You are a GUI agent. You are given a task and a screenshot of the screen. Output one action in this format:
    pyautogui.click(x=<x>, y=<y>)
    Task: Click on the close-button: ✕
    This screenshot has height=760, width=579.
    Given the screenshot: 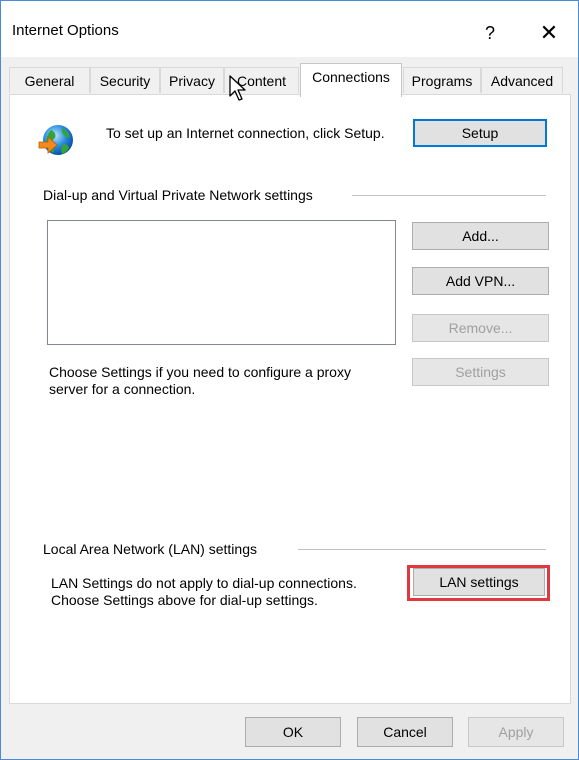 What is the action you would take?
    pyautogui.click(x=549, y=33)
    